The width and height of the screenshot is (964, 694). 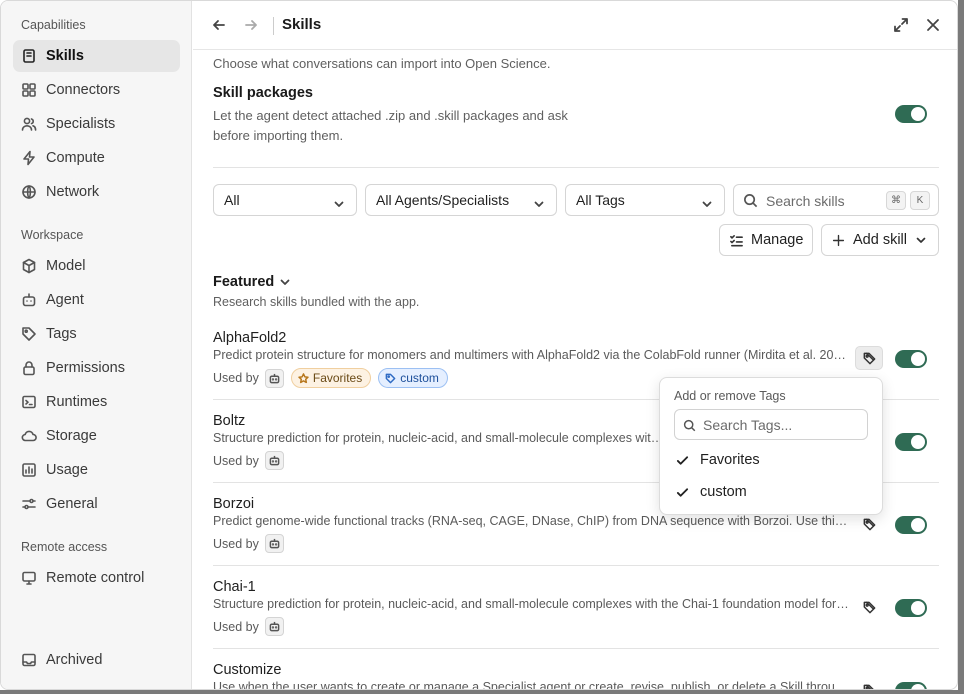 I want to click on sidebar-item-label: Tags, so click(x=61, y=334).